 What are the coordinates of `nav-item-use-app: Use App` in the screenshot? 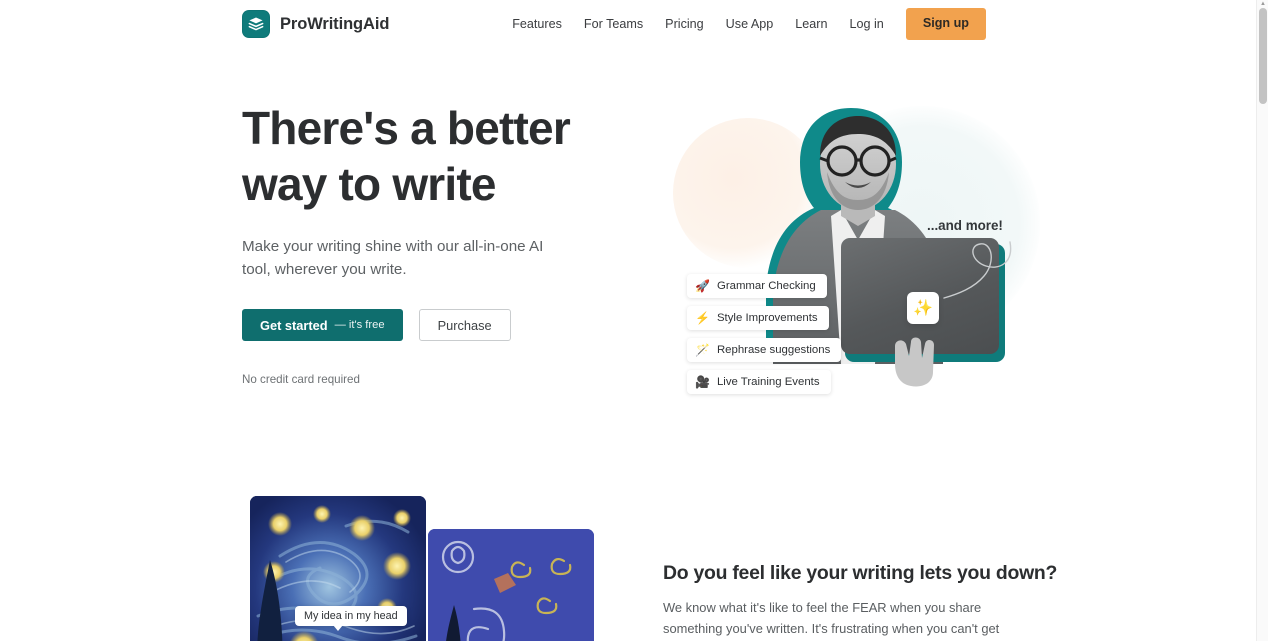 It's located at (750, 24).